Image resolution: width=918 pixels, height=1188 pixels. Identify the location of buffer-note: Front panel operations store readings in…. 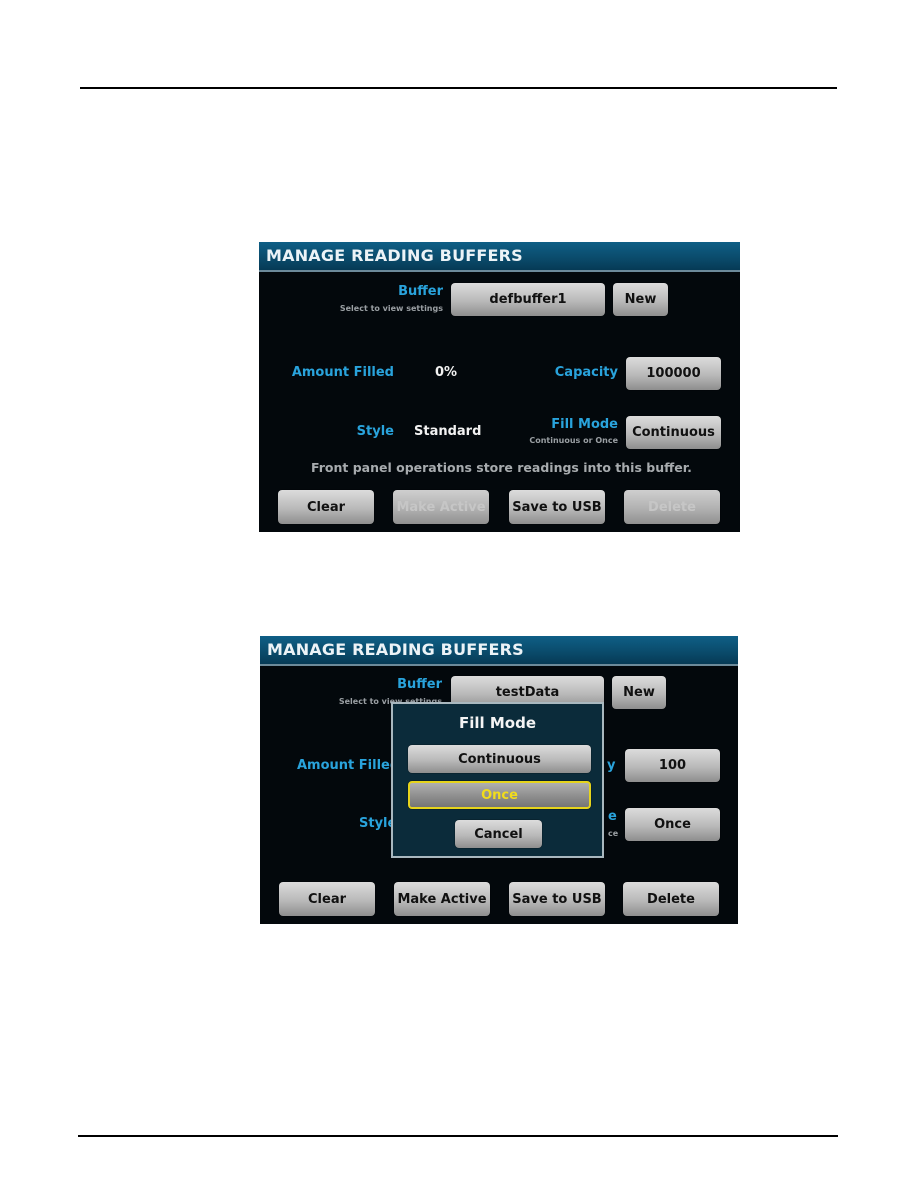
(501, 467).